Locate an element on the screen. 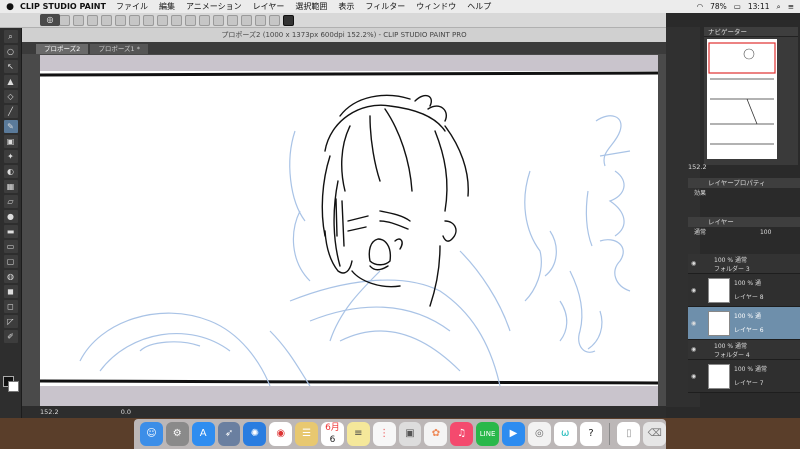 This screenshot has height=449, width=800. crop-icon is located at coordinates (218, 20).